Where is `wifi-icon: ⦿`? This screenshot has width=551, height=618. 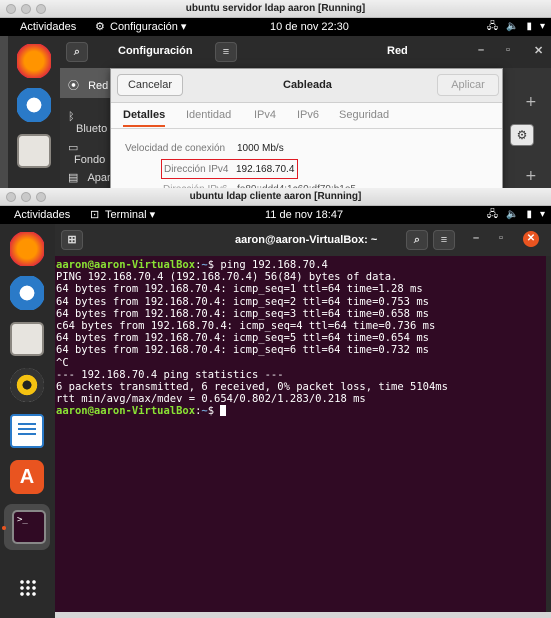
wifi-icon: ⦿ is located at coordinates (73, 86).